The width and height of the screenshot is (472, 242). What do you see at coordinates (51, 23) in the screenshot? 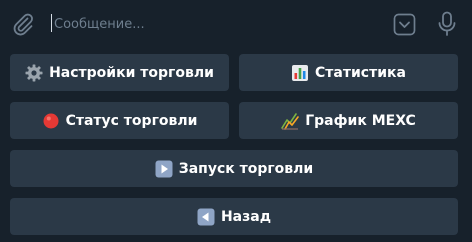
I see `text-caret` at bounding box center [51, 23].